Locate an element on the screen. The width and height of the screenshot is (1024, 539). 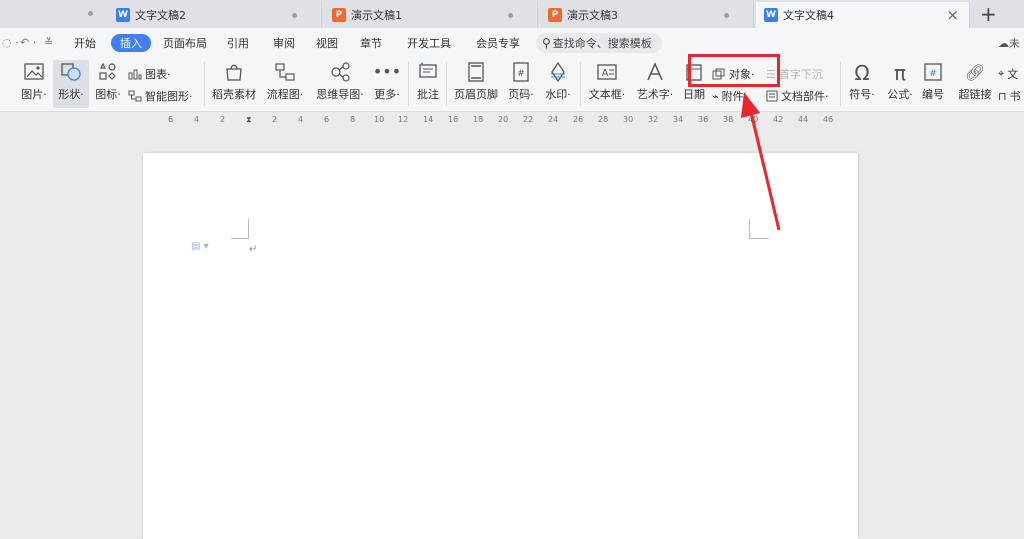
tab-strip: W 文字文稿2 P 演示文稿1 P 演示文稿3 W 文字文稿4 × + is located at coordinates (512, 14).